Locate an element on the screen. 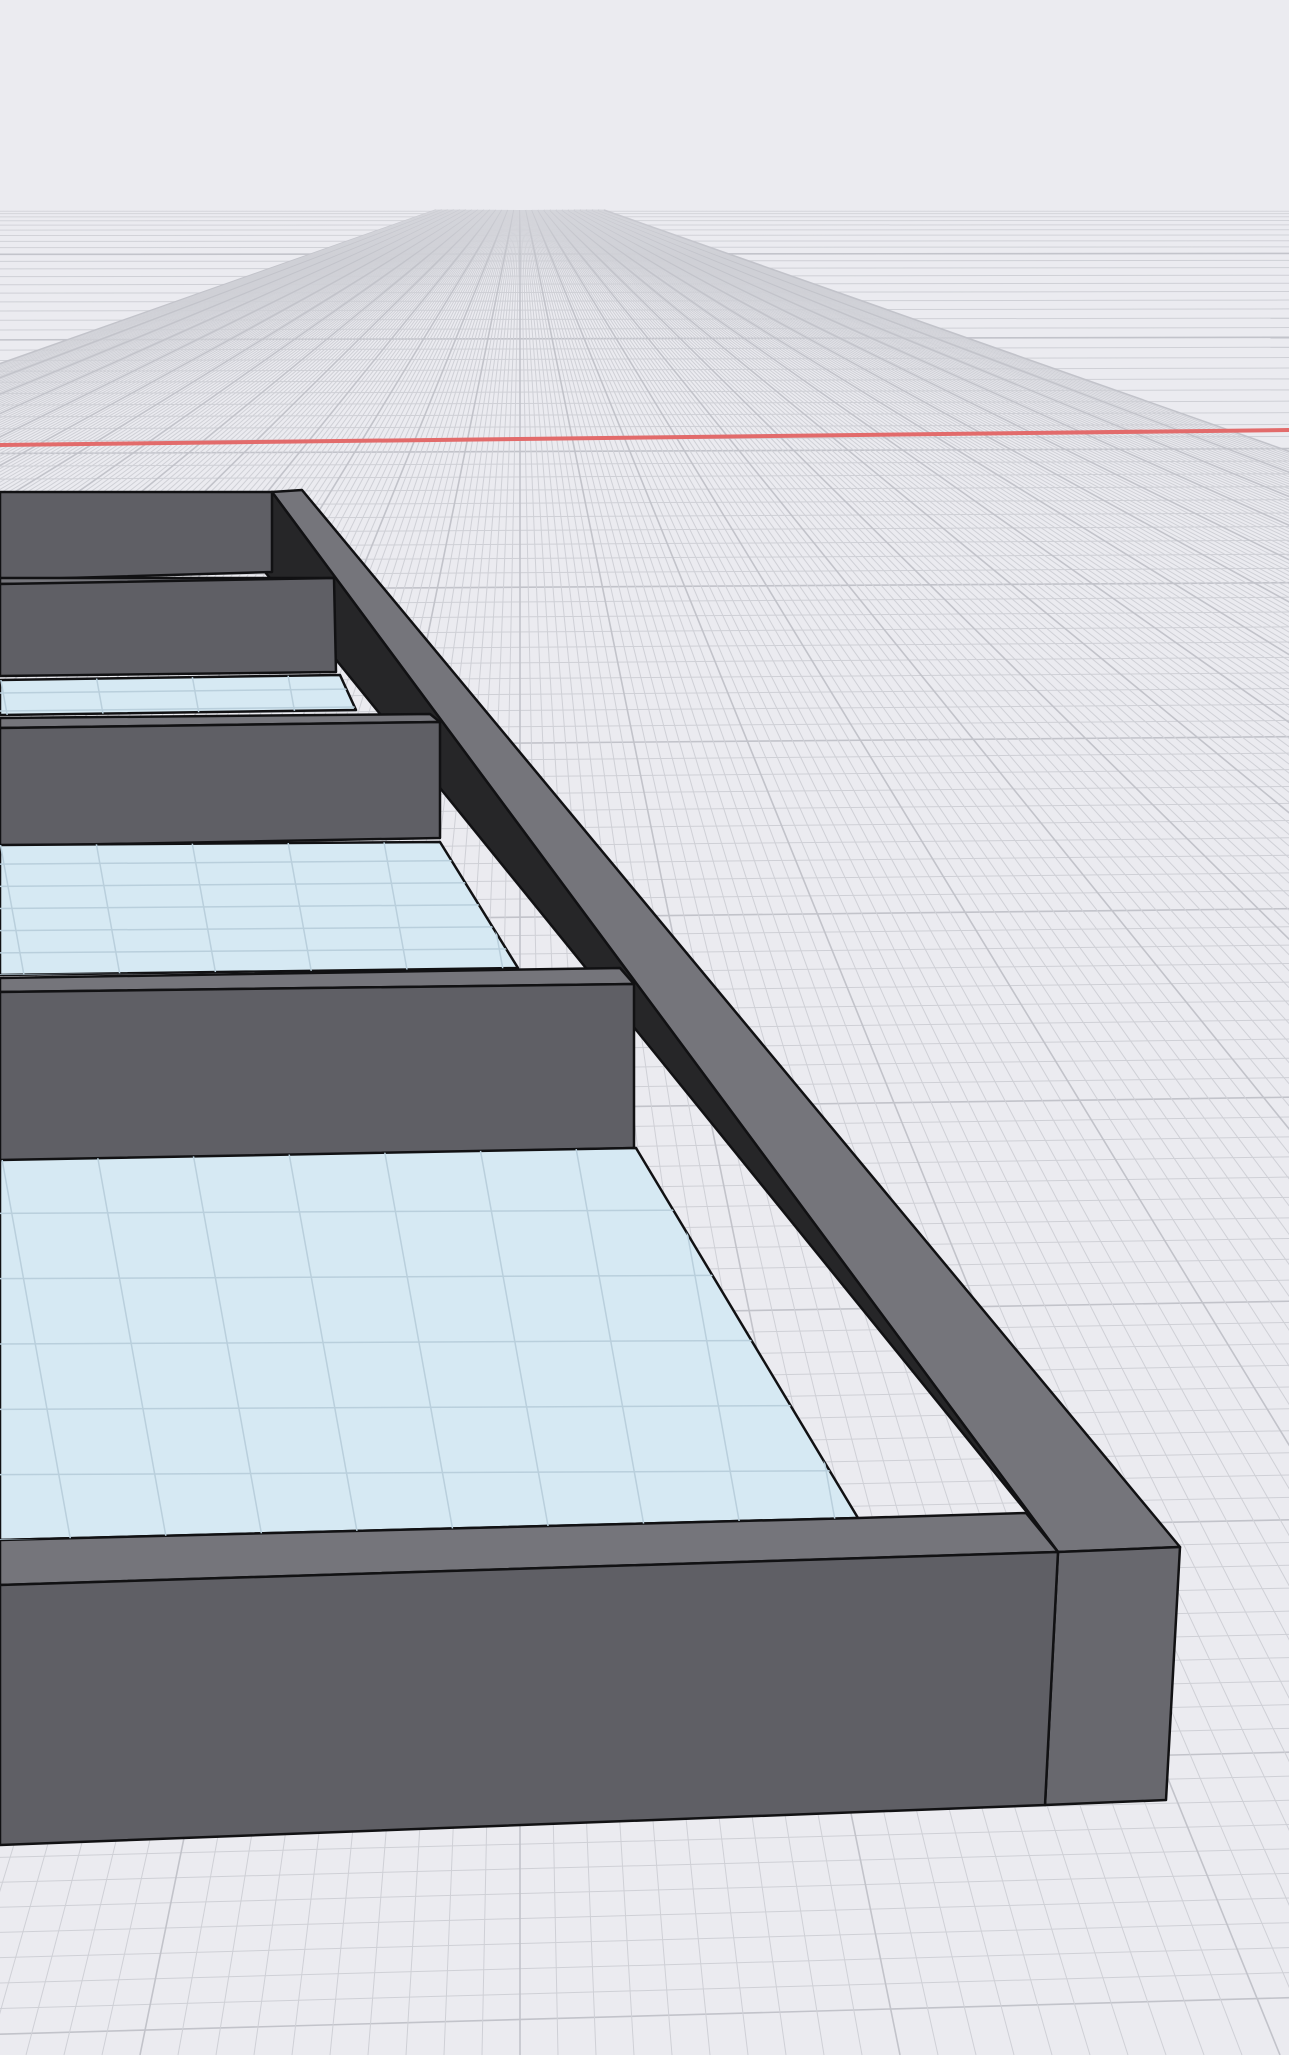 This screenshot has width=1289, height=2055. cross-member-2-front is located at coordinates (169, 627).